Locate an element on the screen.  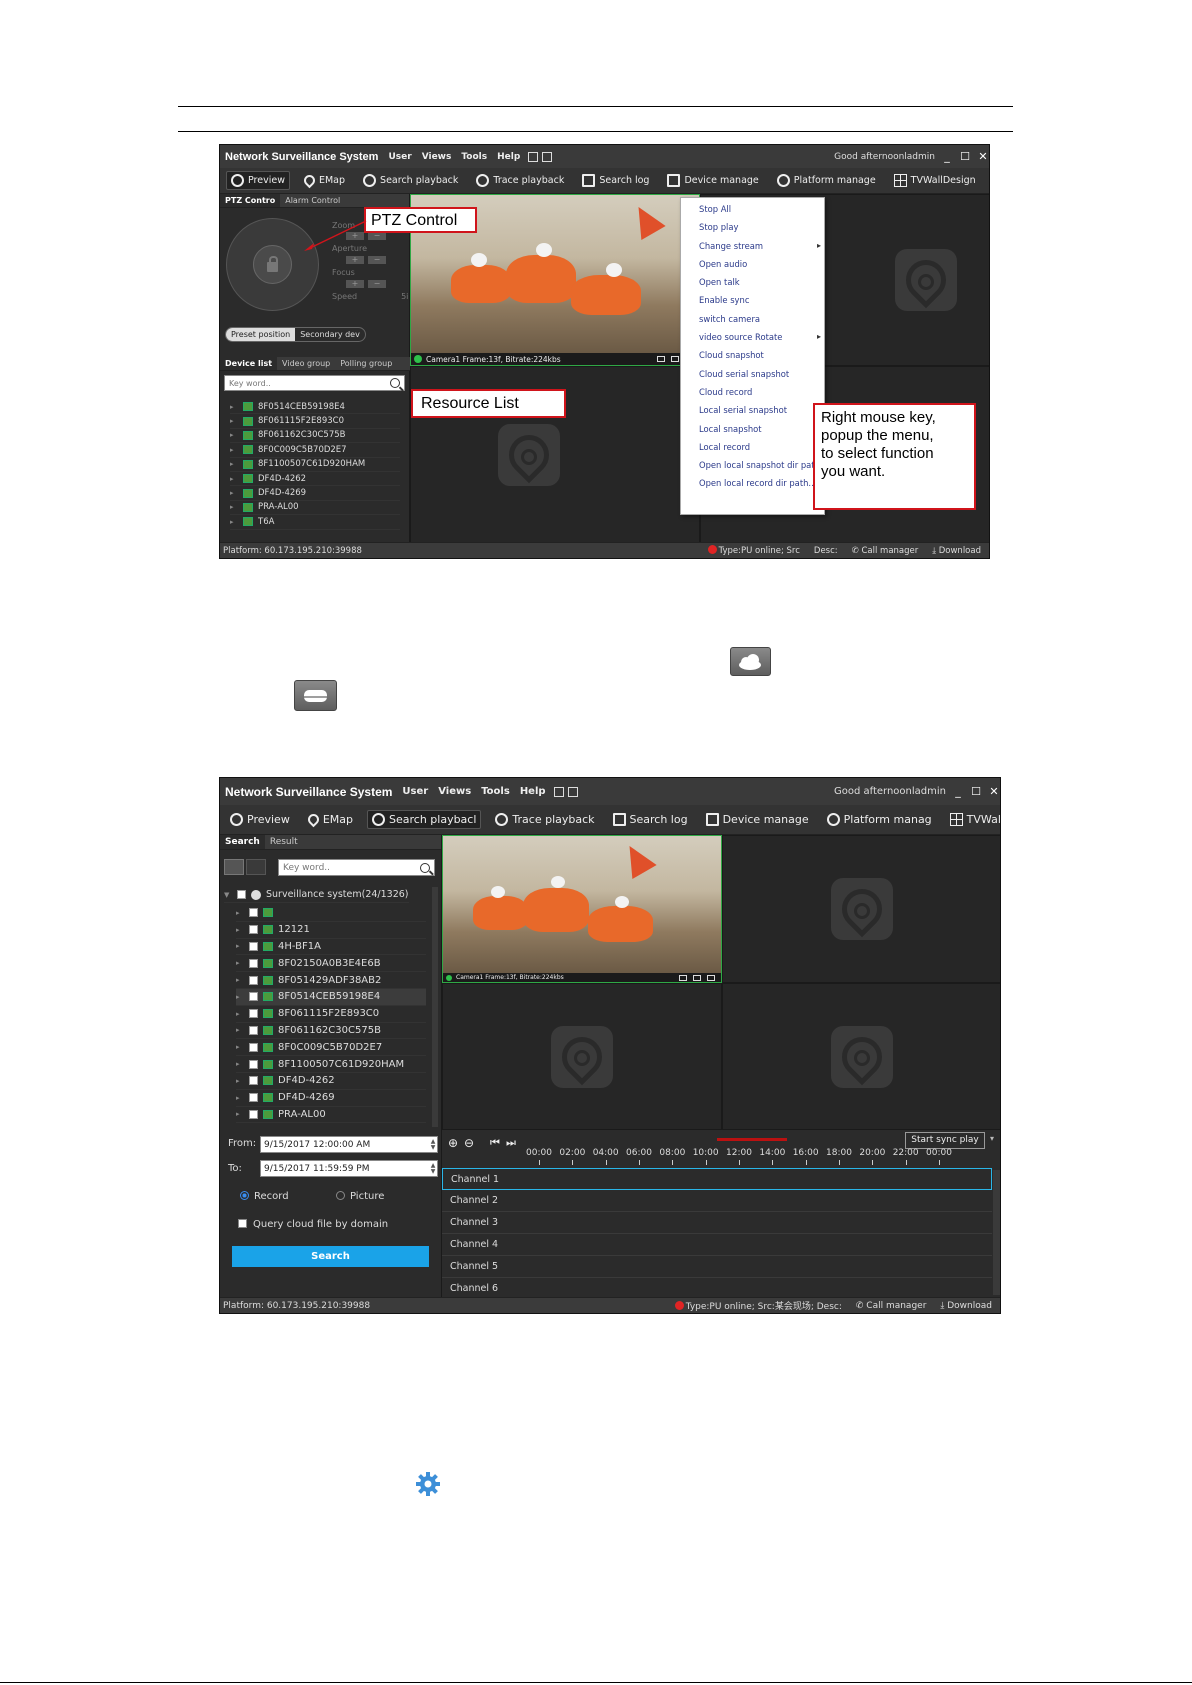
from-date-field: 9/15/2017 12:00:00 AM ▲ ▼ is located at coordinates (349, 1144).